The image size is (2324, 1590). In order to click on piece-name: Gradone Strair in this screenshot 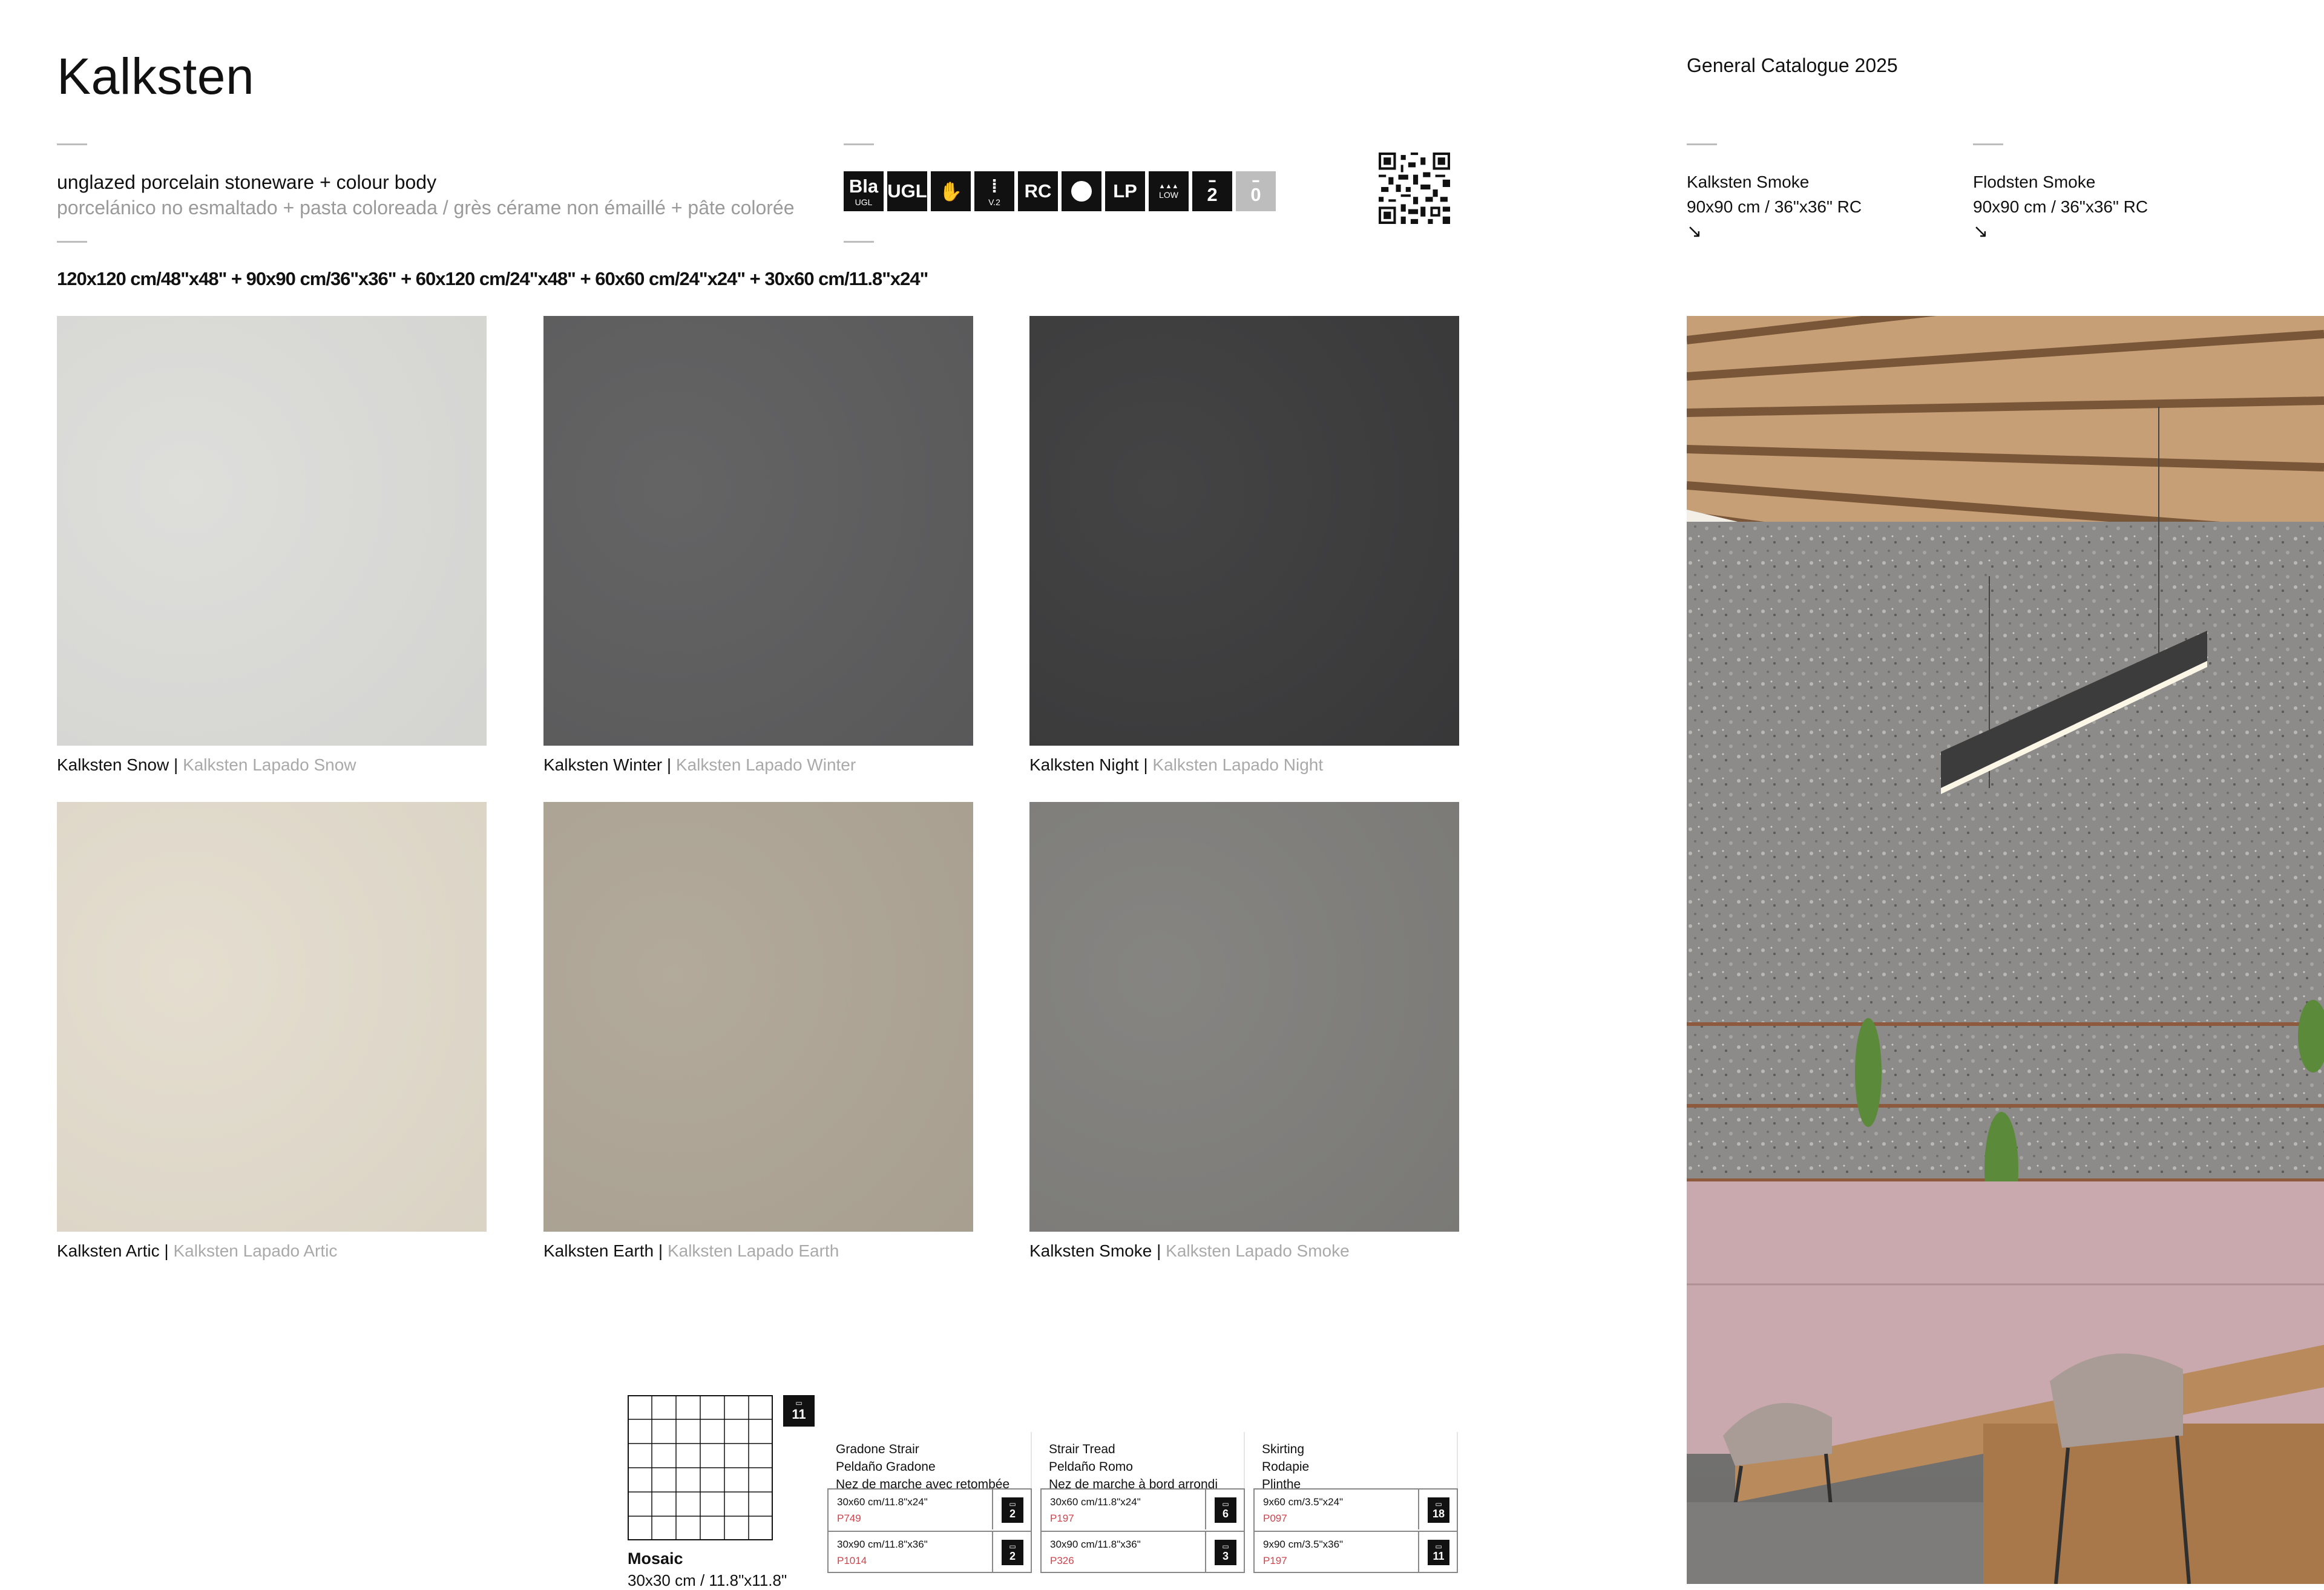, I will do `click(877, 1449)`.